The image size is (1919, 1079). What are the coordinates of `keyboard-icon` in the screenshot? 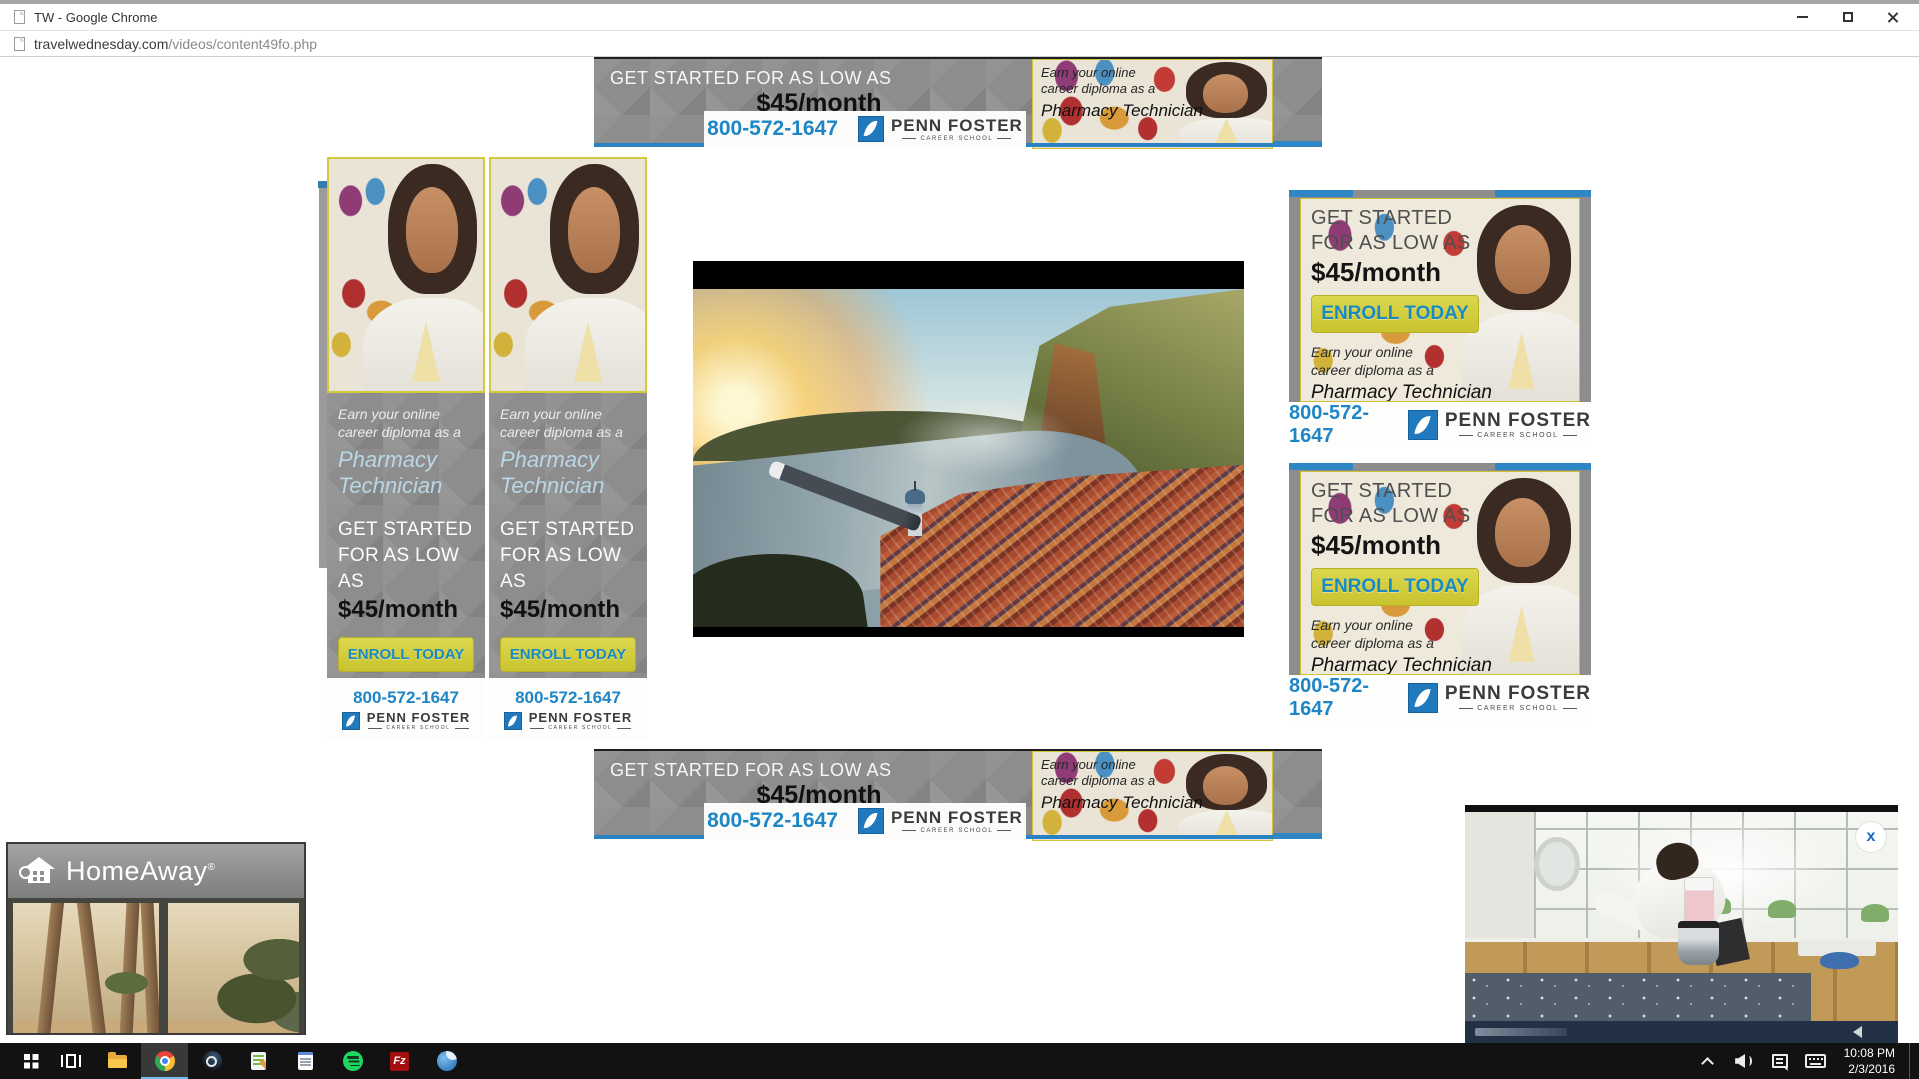 It's located at (1816, 1061).